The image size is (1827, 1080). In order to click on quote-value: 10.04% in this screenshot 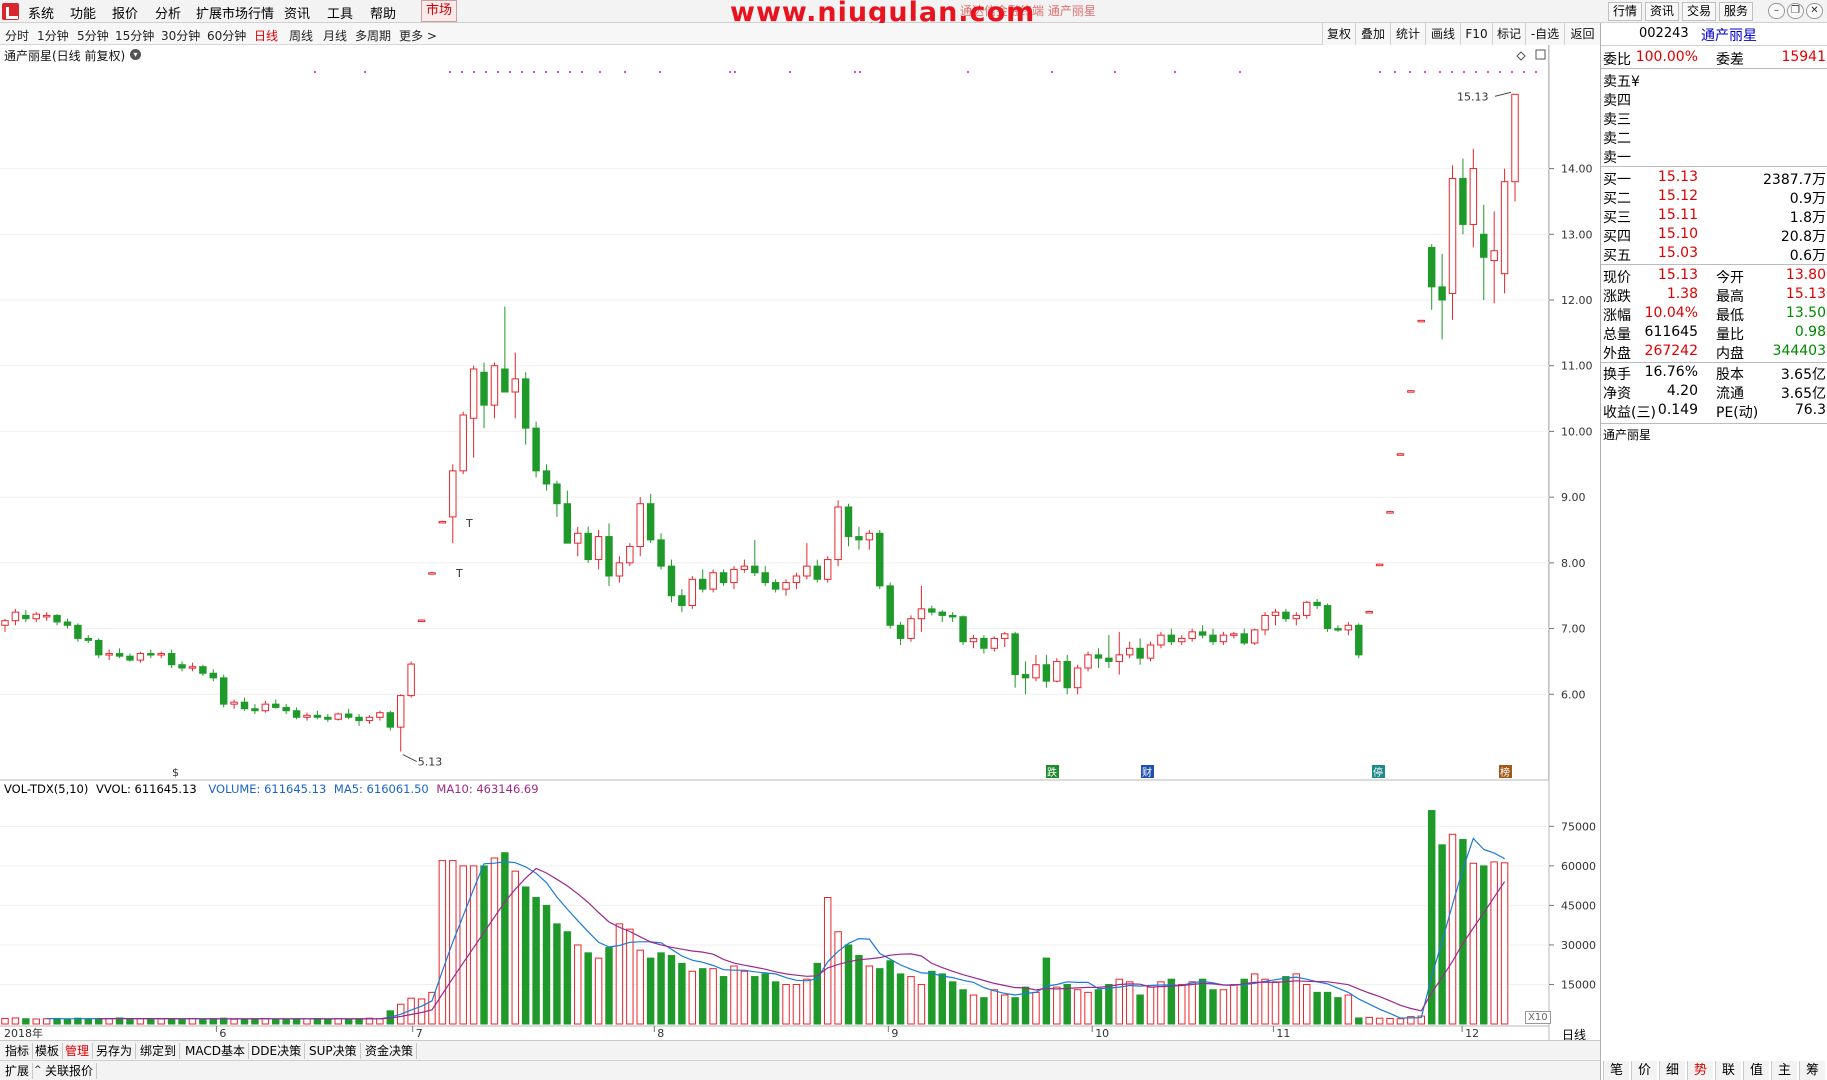, I will do `click(1671, 313)`.